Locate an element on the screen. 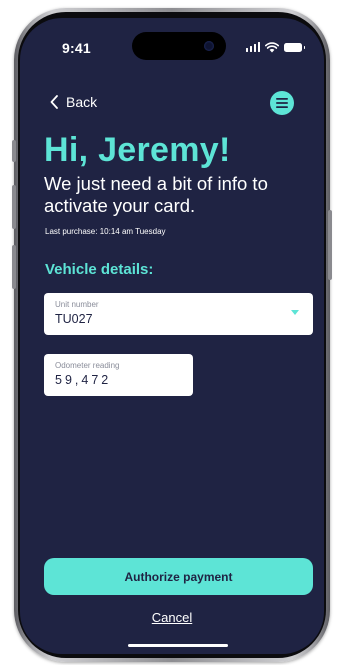 Image resolution: width=344 pixels, height=665 pixels. odometer-label: Odometer reading is located at coordinates (87, 365).